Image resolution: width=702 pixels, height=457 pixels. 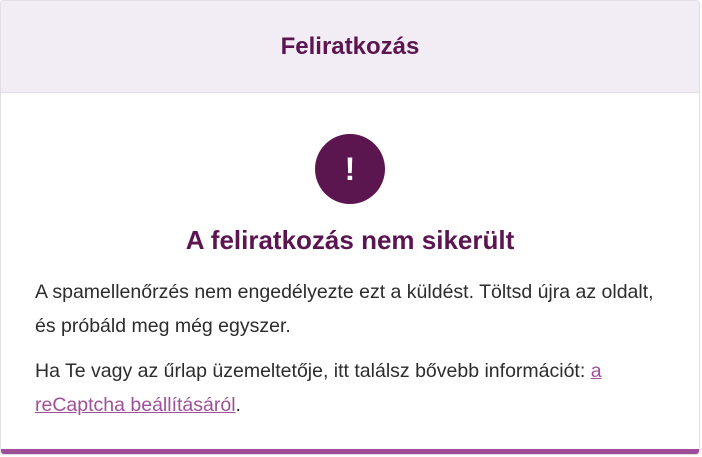 What do you see at coordinates (238, 405) in the screenshot?
I see `operator-info-end: .` at bounding box center [238, 405].